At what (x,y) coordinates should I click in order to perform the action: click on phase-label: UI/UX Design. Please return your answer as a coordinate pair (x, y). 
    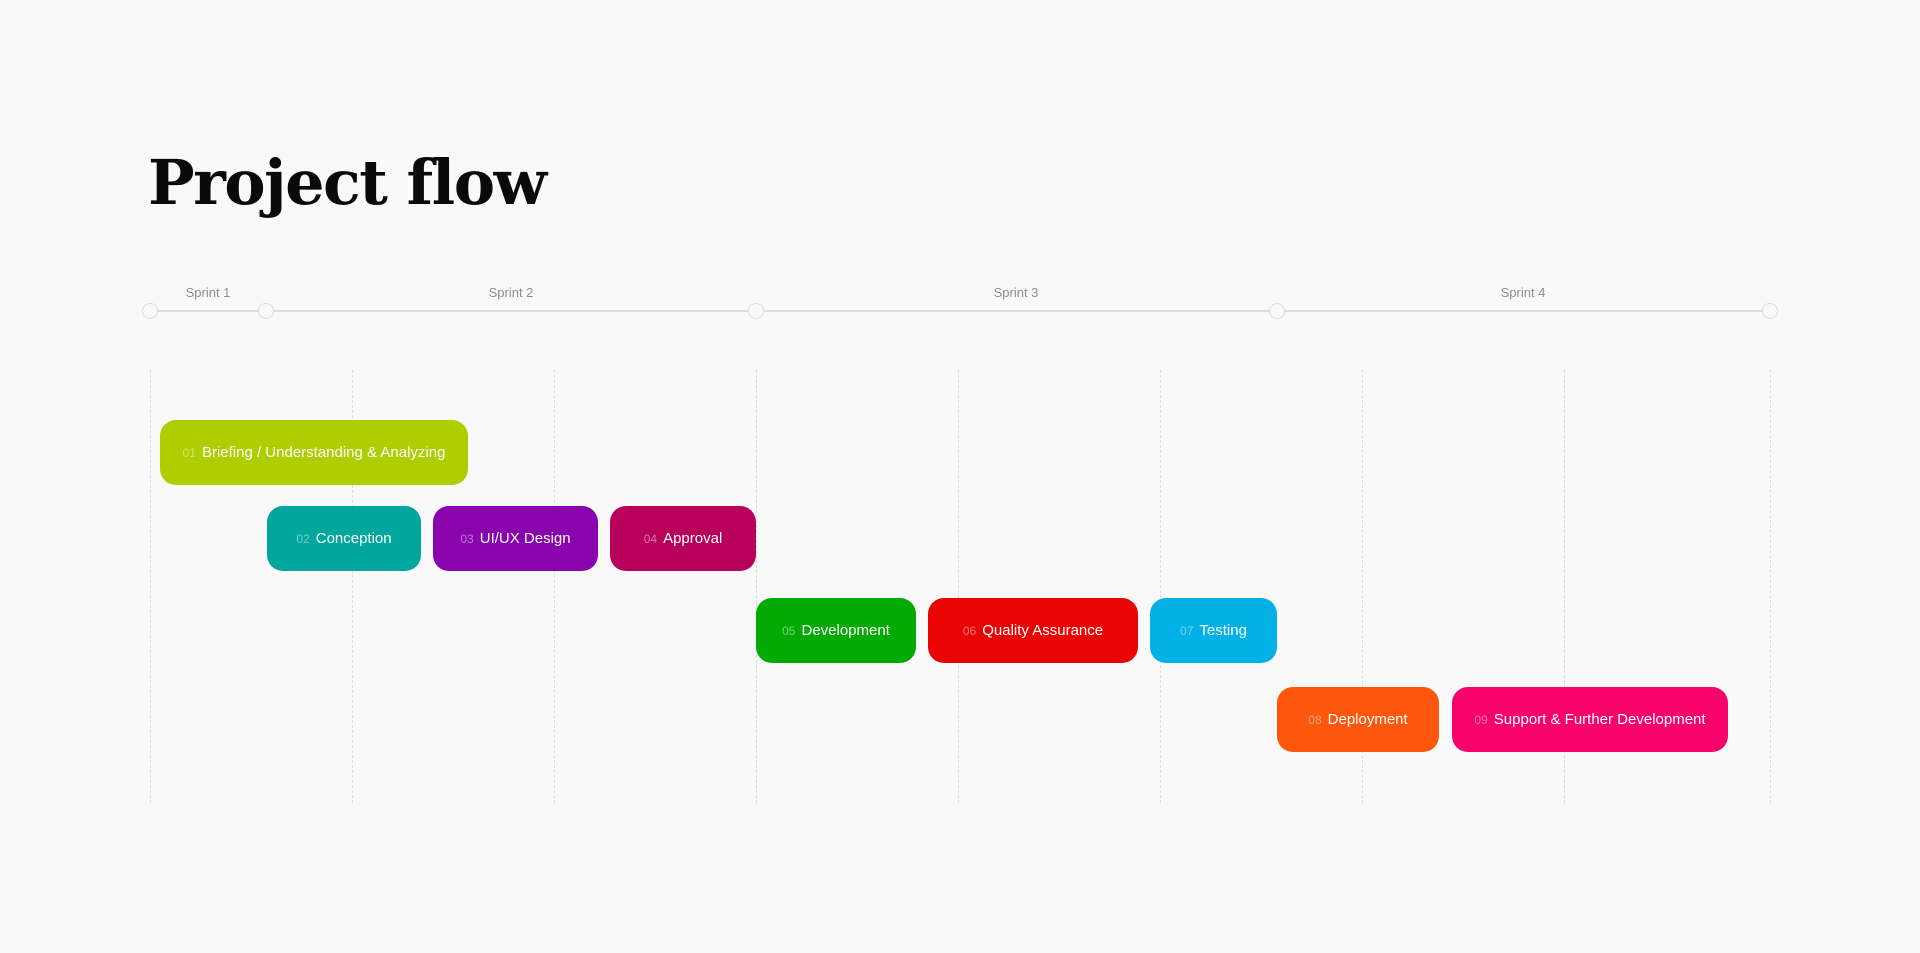
    Looking at the image, I should click on (525, 538).